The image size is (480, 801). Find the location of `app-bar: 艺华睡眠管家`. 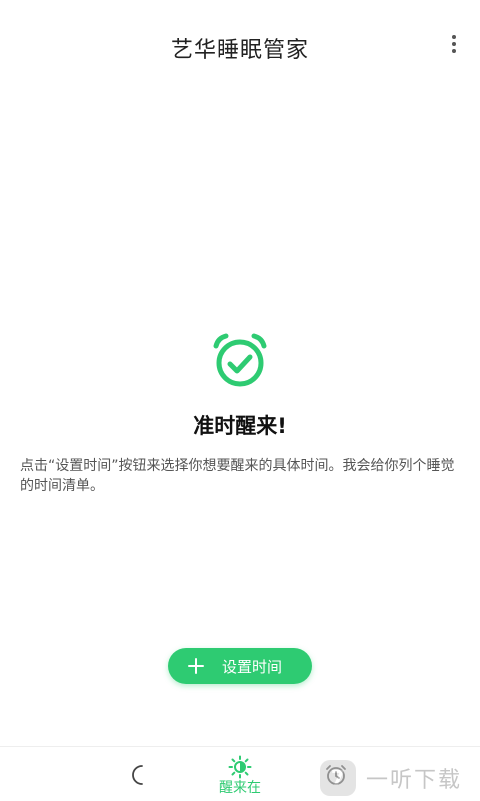

app-bar: 艺华睡眠管家 is located at coordinates (240, 48).